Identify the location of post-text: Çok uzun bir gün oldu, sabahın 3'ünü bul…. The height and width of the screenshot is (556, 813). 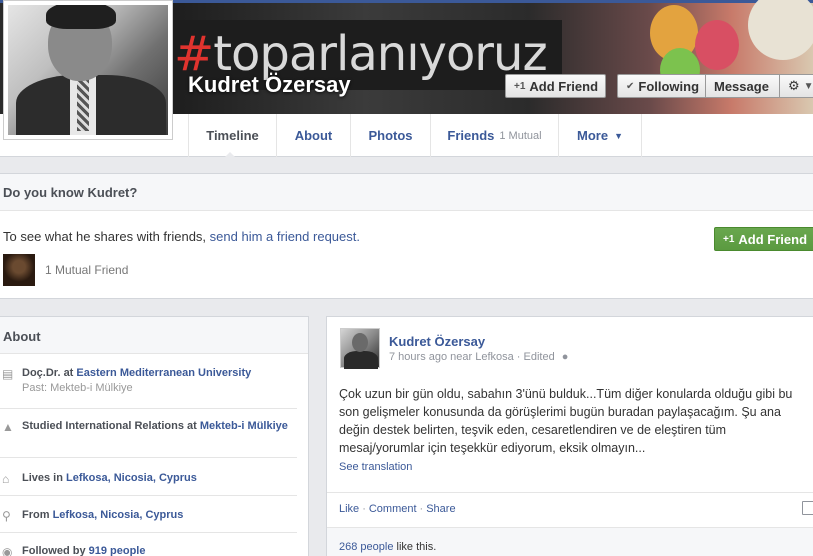
(566, 421).